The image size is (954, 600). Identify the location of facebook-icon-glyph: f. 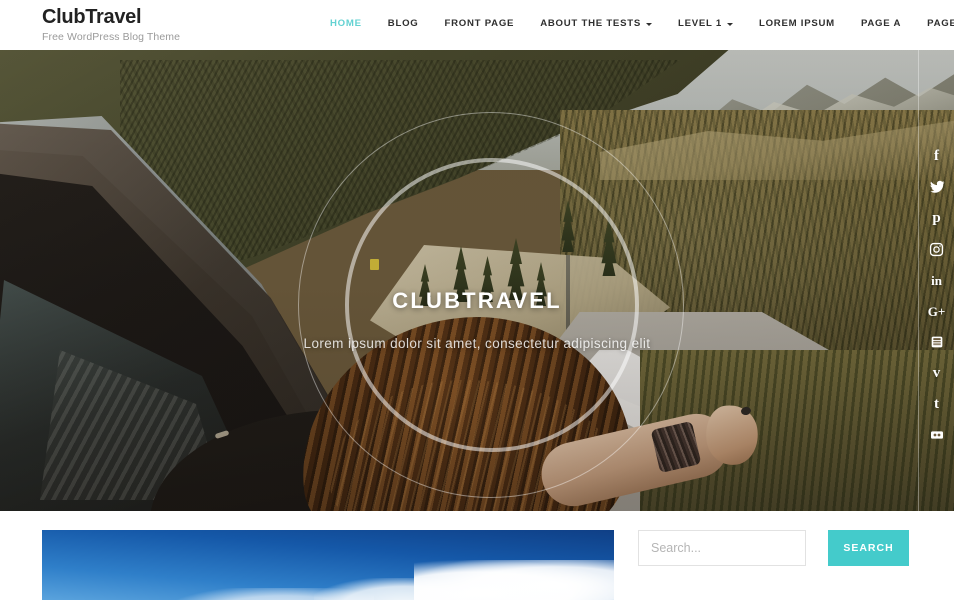
(936, 155).